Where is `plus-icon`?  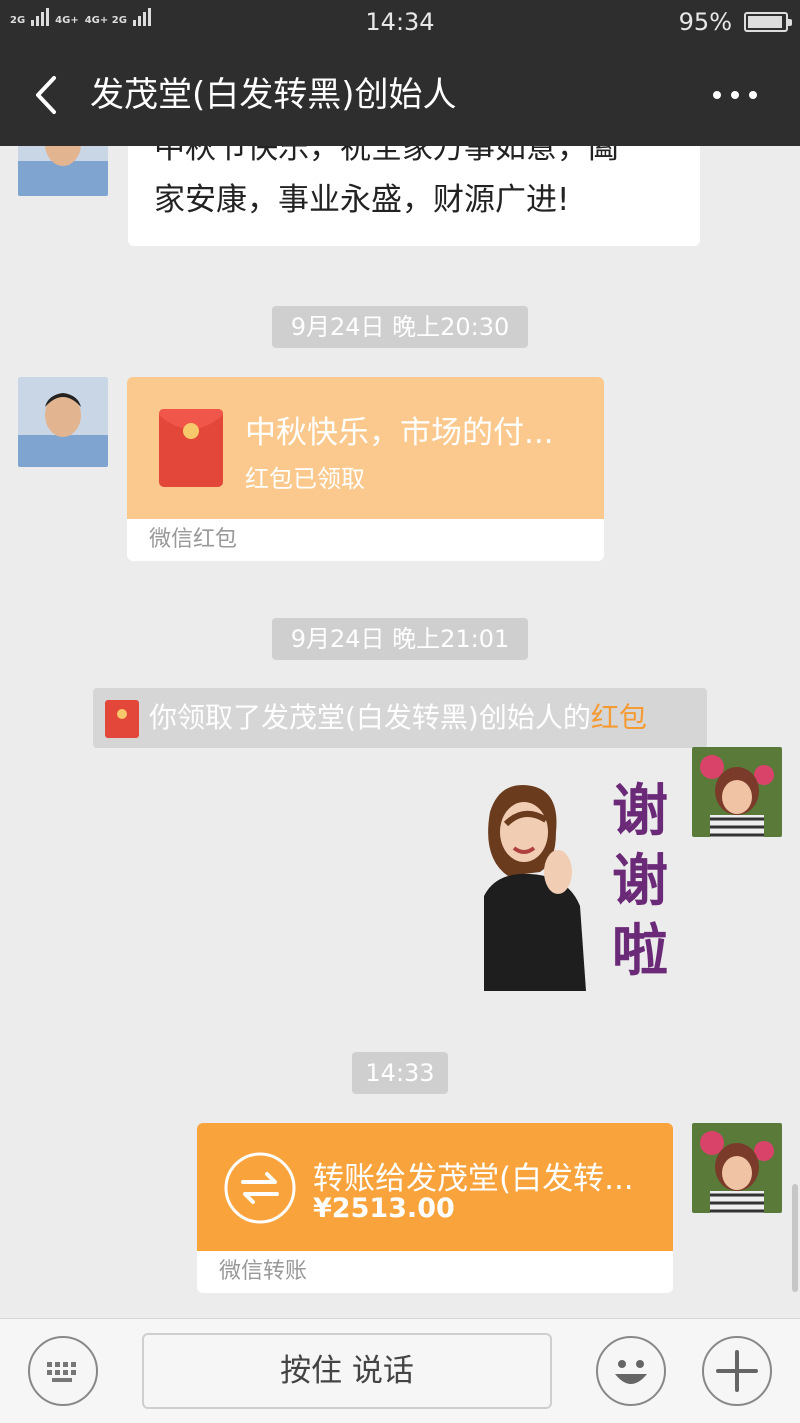
plus-icon is located at coordinates (737, 1371).